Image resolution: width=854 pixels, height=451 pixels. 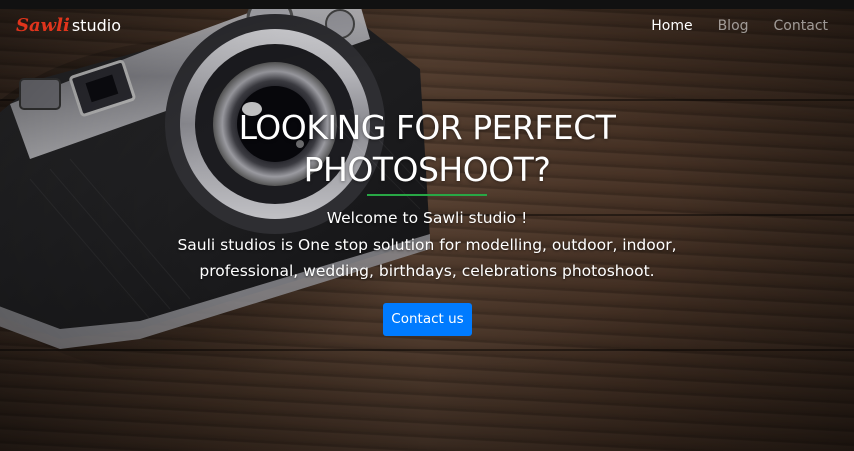 What do you see at coordinates (427, 218) in the screenshot?
I see `hero-welcome-text: Welcome to Sawli studio !` at bounding box center [427, 218].